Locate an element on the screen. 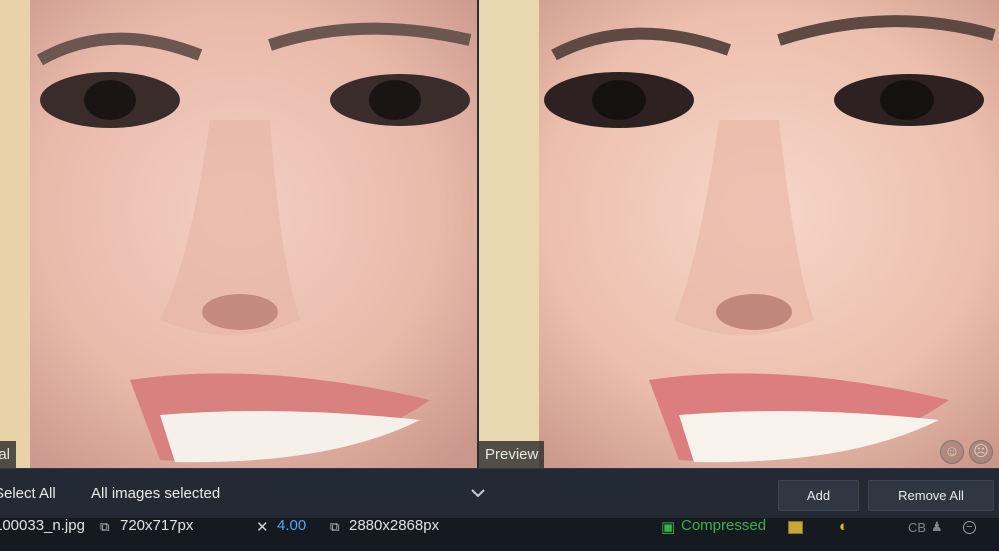  original-size-icon: ⧉ is located at coordinates (105, 526).